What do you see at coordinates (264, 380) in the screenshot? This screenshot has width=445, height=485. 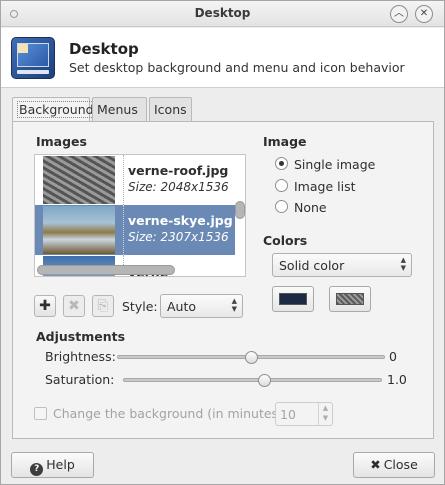 I see `saturation-slider-knob` at bounding box center [264, 380].